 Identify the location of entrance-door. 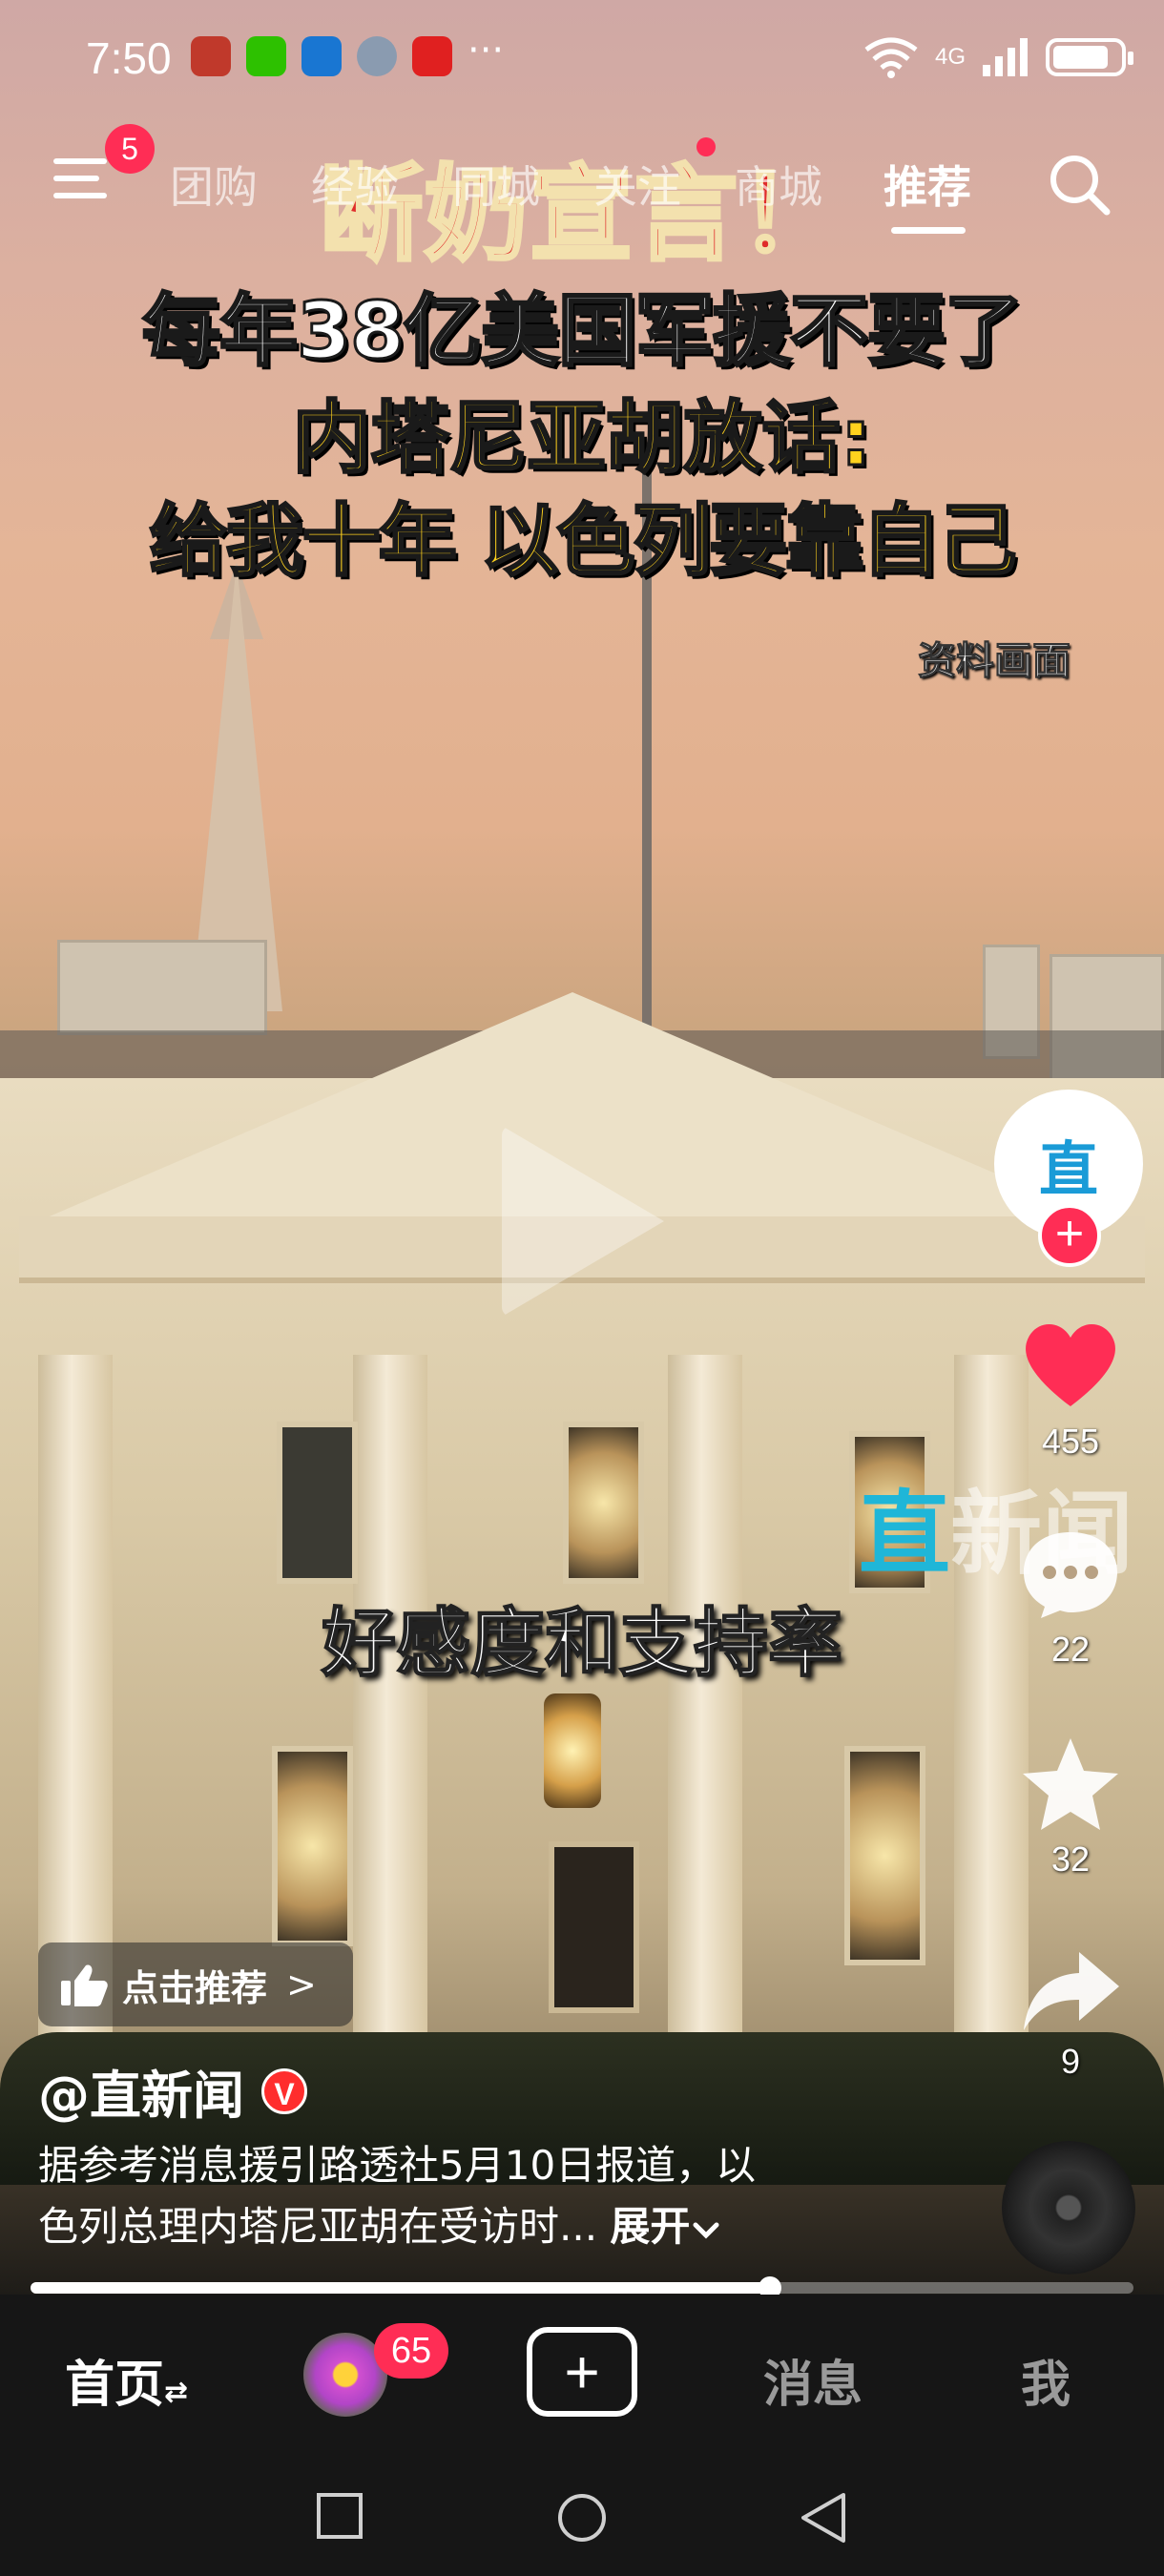
(594, 1927).